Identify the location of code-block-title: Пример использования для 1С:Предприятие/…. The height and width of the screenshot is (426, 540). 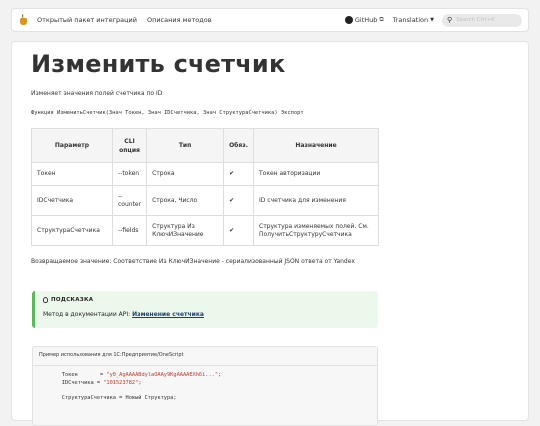
(111, 355).